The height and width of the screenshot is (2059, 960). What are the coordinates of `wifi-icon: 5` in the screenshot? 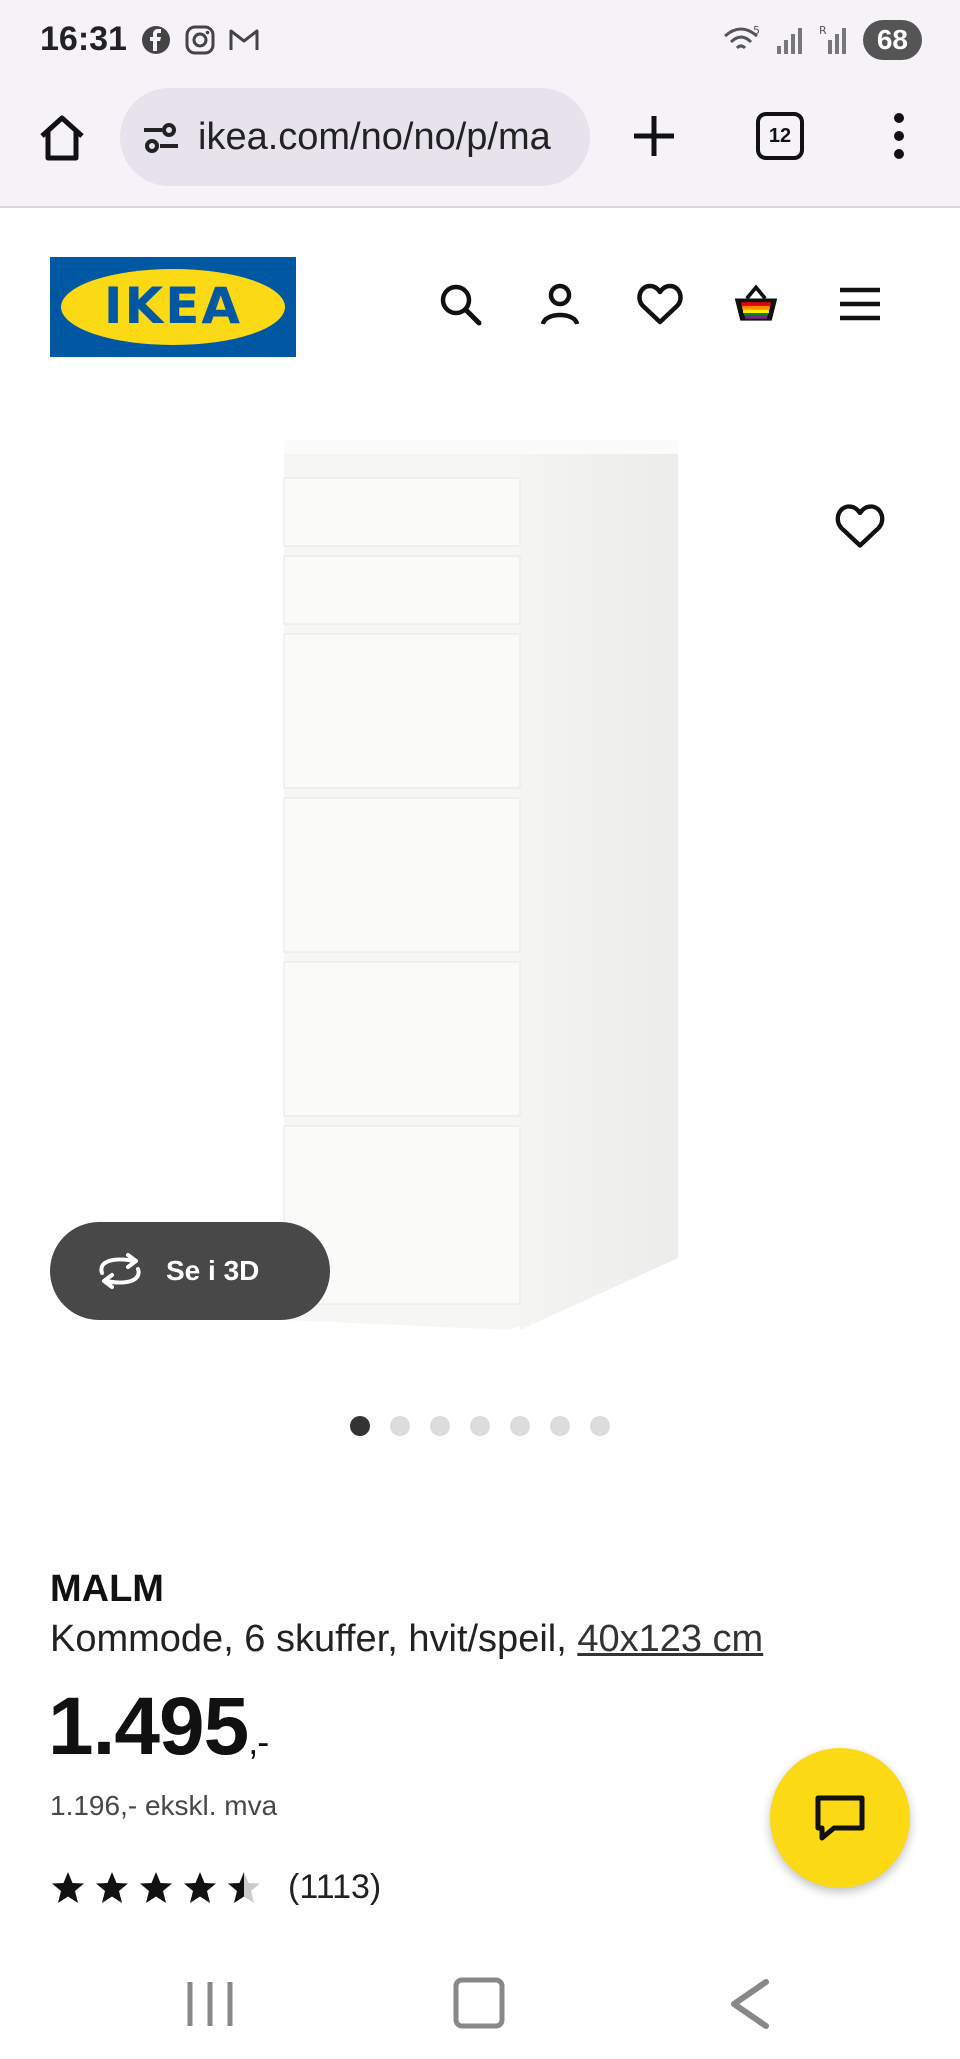 It's located at (741, 37).